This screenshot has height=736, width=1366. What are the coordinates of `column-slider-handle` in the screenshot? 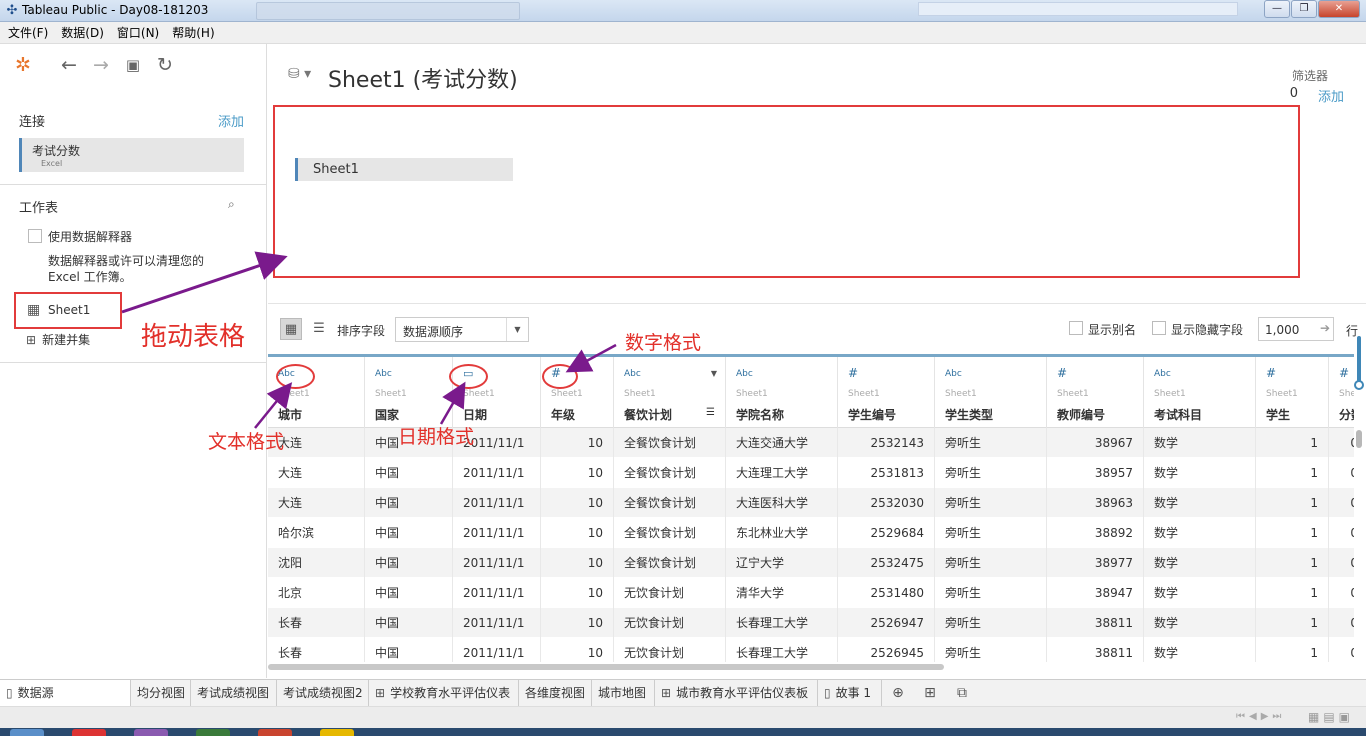 It's located at (1359, 385).